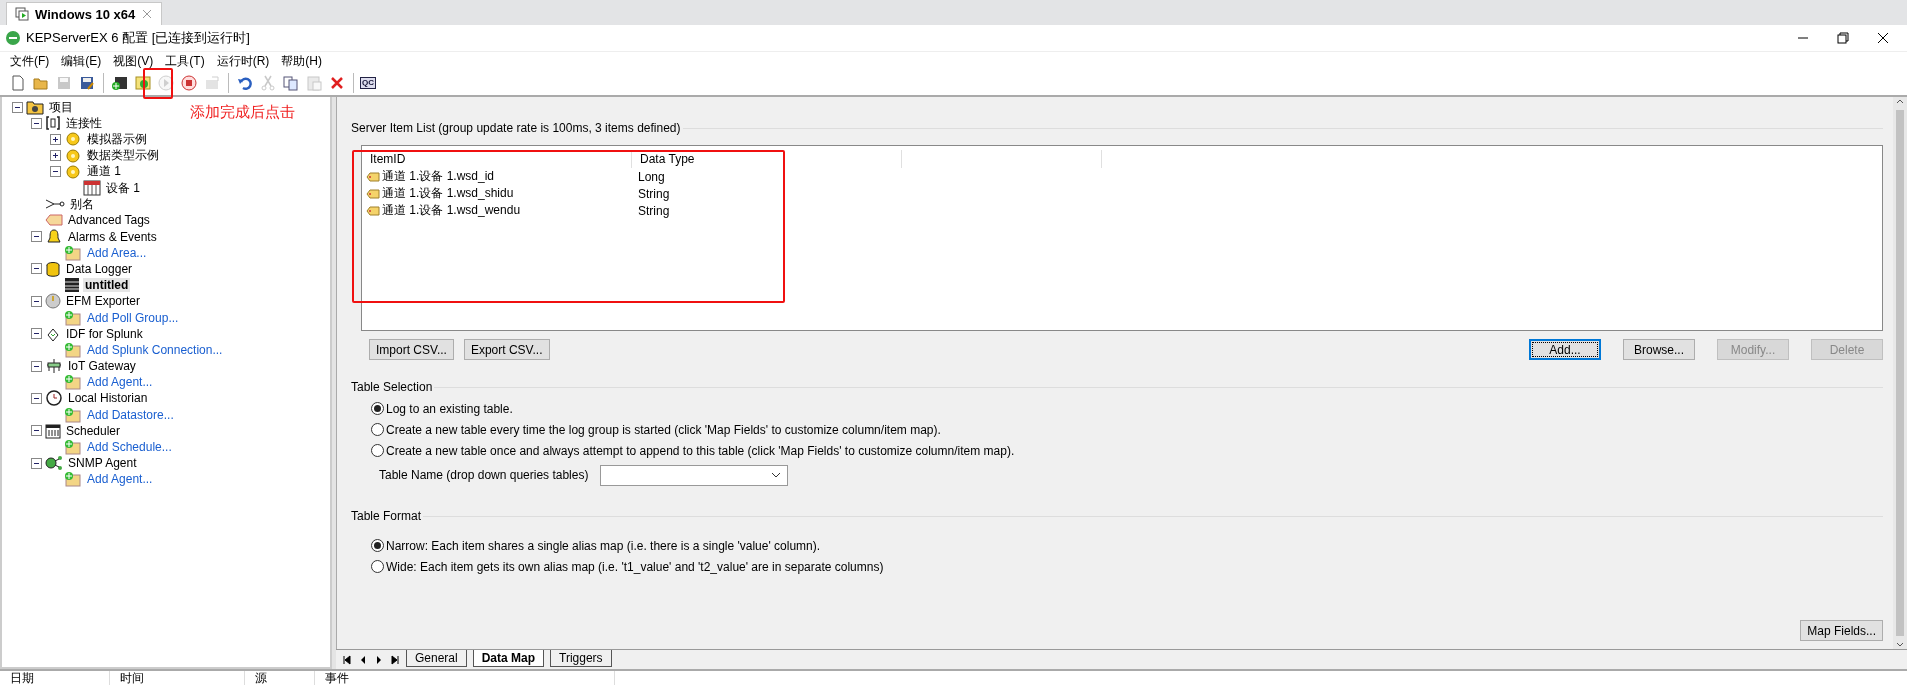 This screenshot has width=1907, height=685. What do you see at coordinates (651, 176) in the screenshot?
I see `table-cell: Long` at bounding box center [651, 176].